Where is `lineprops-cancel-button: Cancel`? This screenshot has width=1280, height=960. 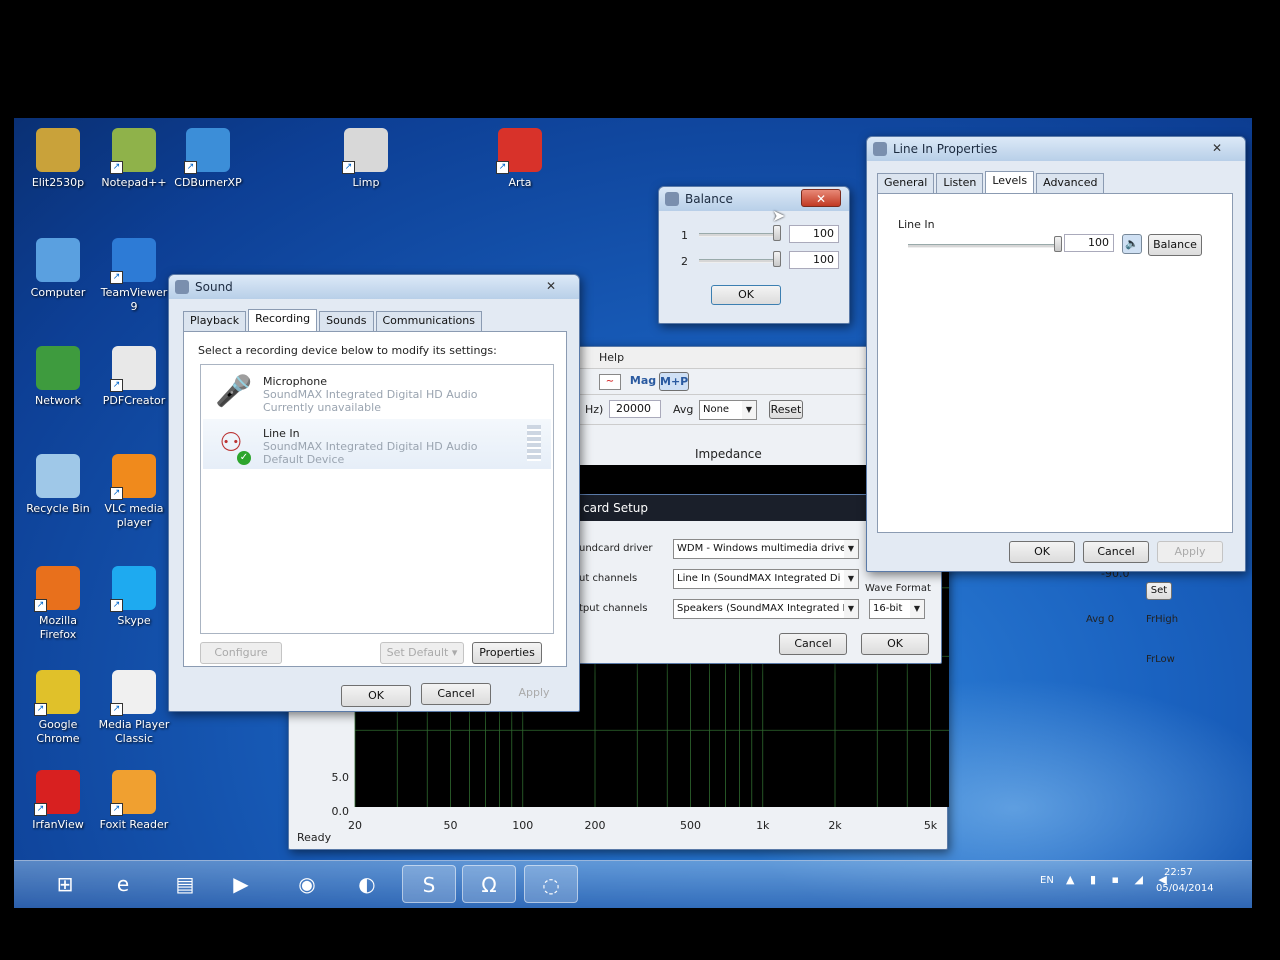
lineprops-cancel-button: Cancel is located at coordinates (1116, 552).